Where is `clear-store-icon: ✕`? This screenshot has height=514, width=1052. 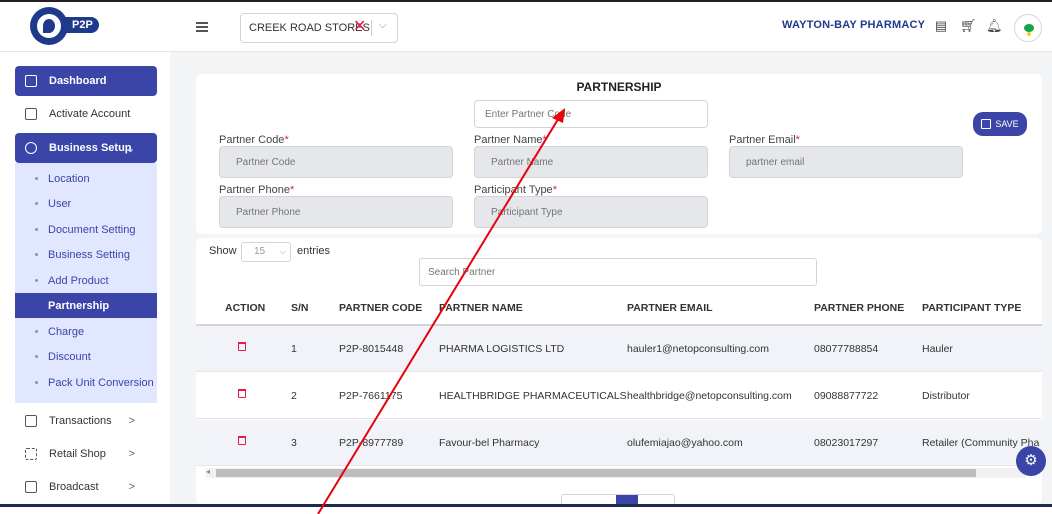 clear-store-icon: ✕ is located at coordinates (359, 27).